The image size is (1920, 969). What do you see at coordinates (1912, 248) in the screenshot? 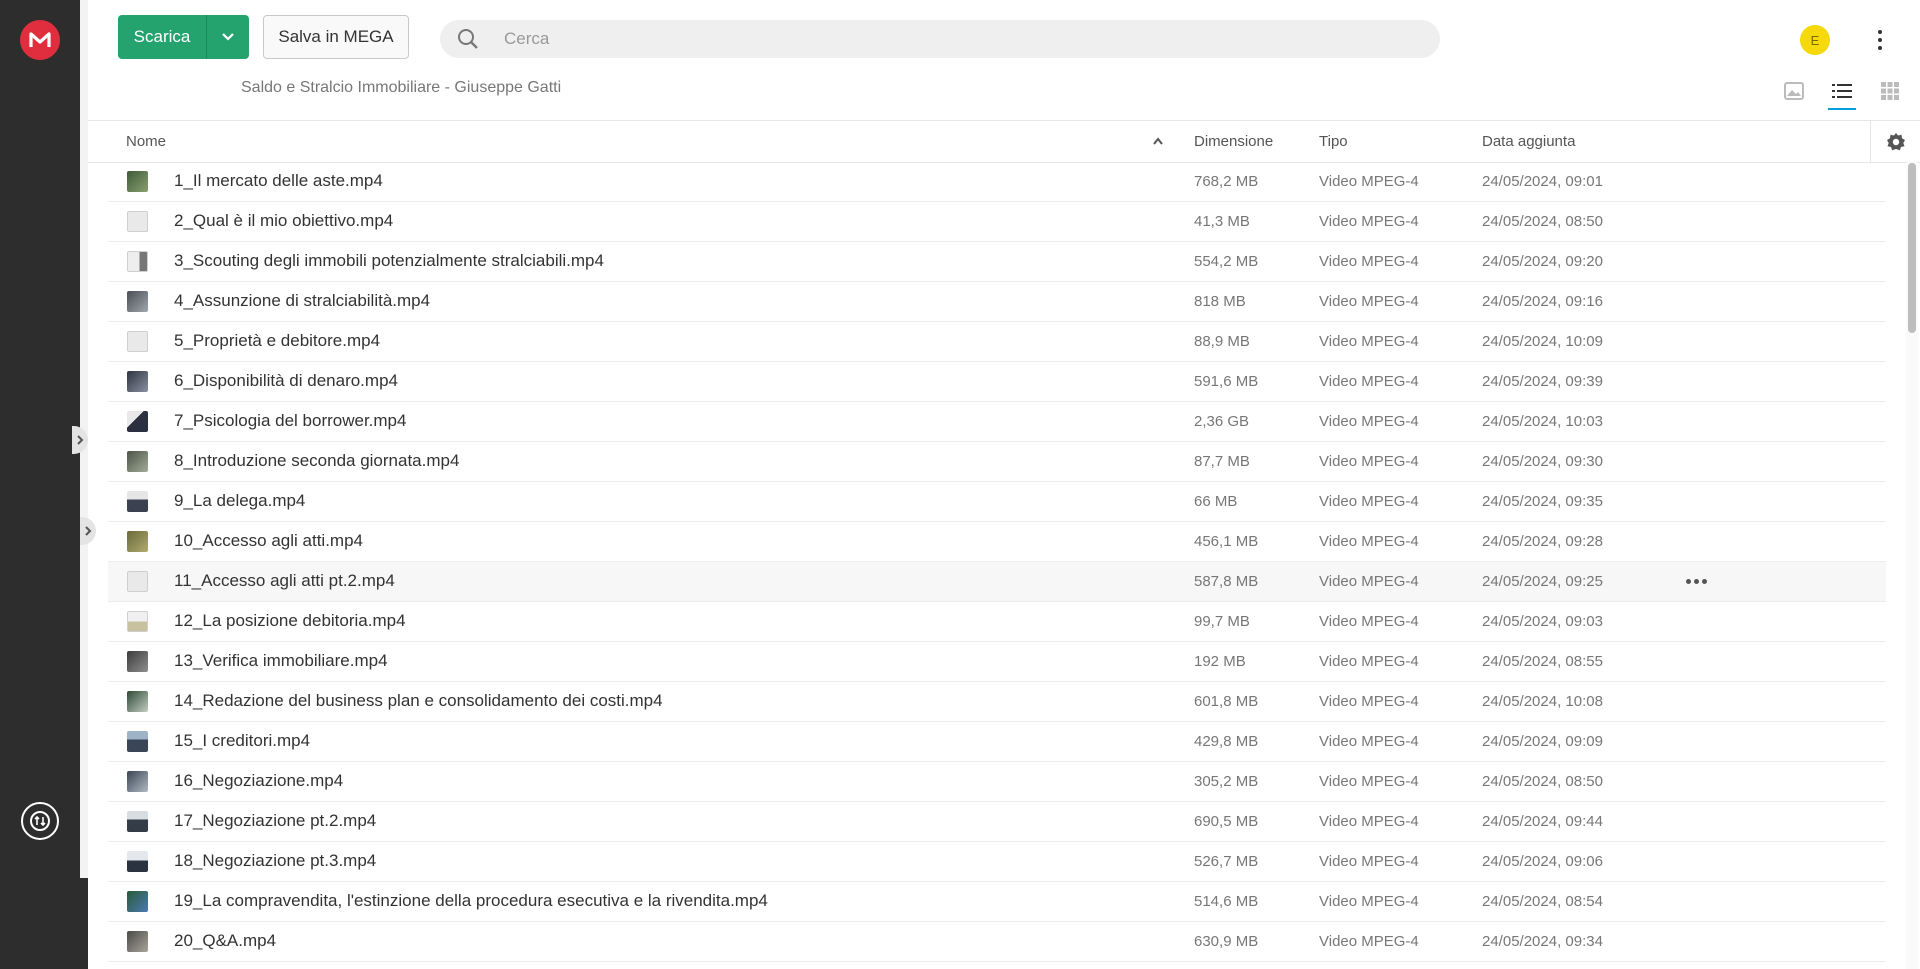
I see `scrollbar-thumb` at bounding box center [1912, 248].